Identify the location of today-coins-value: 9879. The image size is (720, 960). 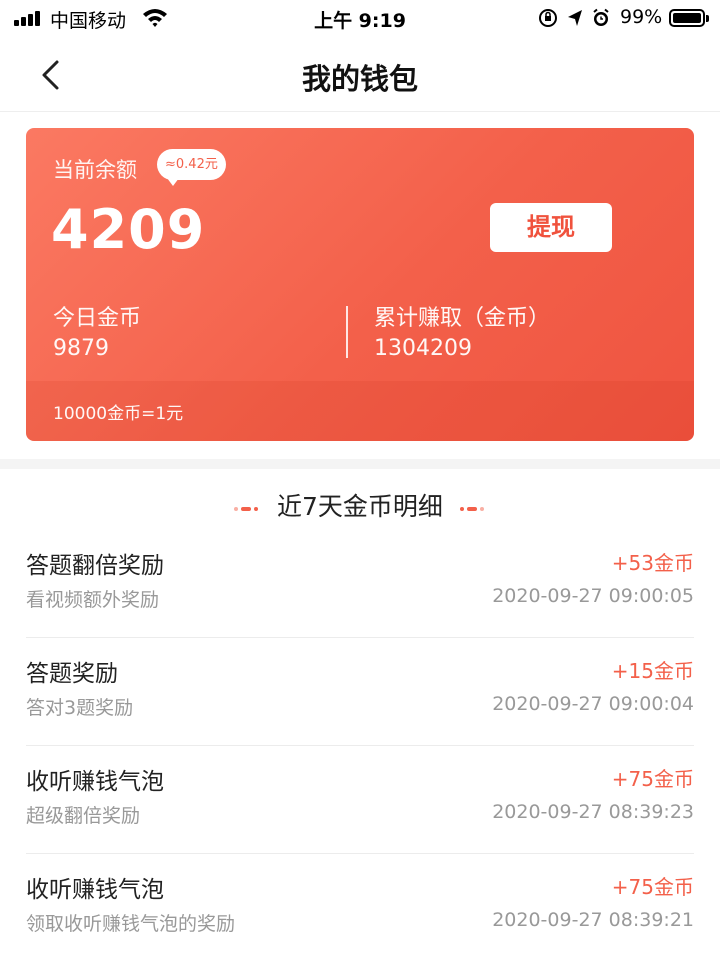
(81, 348).